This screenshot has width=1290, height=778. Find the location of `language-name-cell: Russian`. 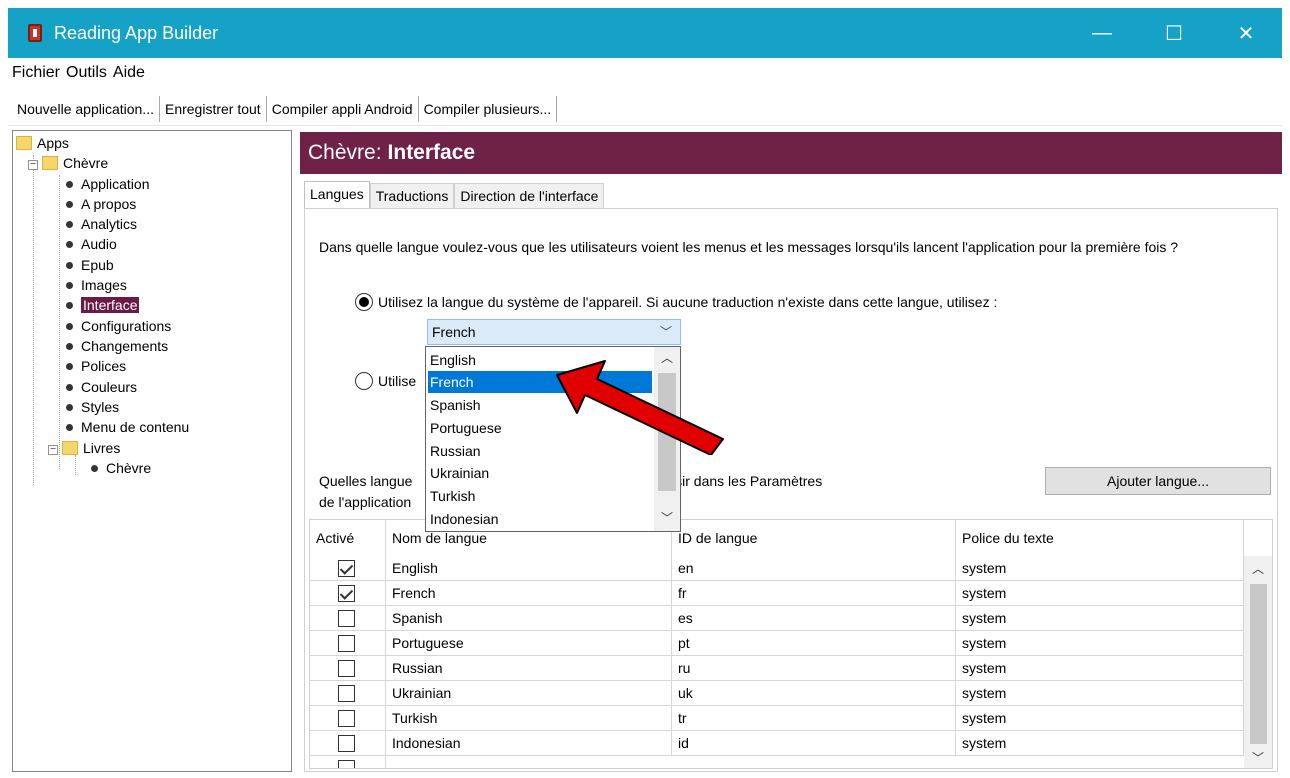

language-name-cell: Russian is located at coordinates (529, 668).